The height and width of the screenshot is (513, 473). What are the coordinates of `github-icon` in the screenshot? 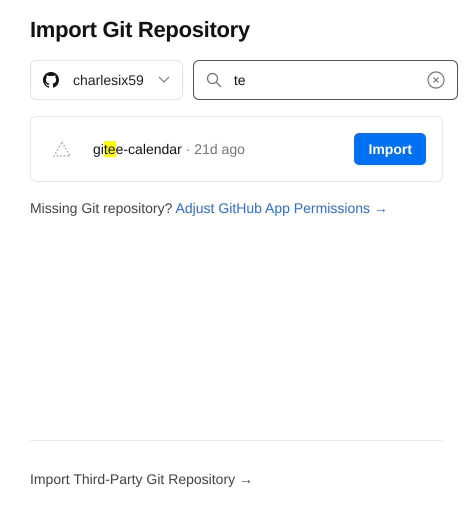 It's located at (51, 80).